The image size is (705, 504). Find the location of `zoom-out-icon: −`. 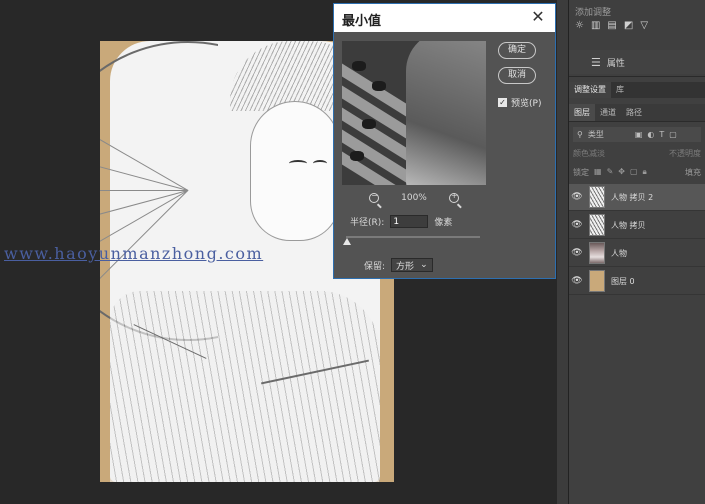

zoom-out-icon: − is located at coordinates (374, 197).